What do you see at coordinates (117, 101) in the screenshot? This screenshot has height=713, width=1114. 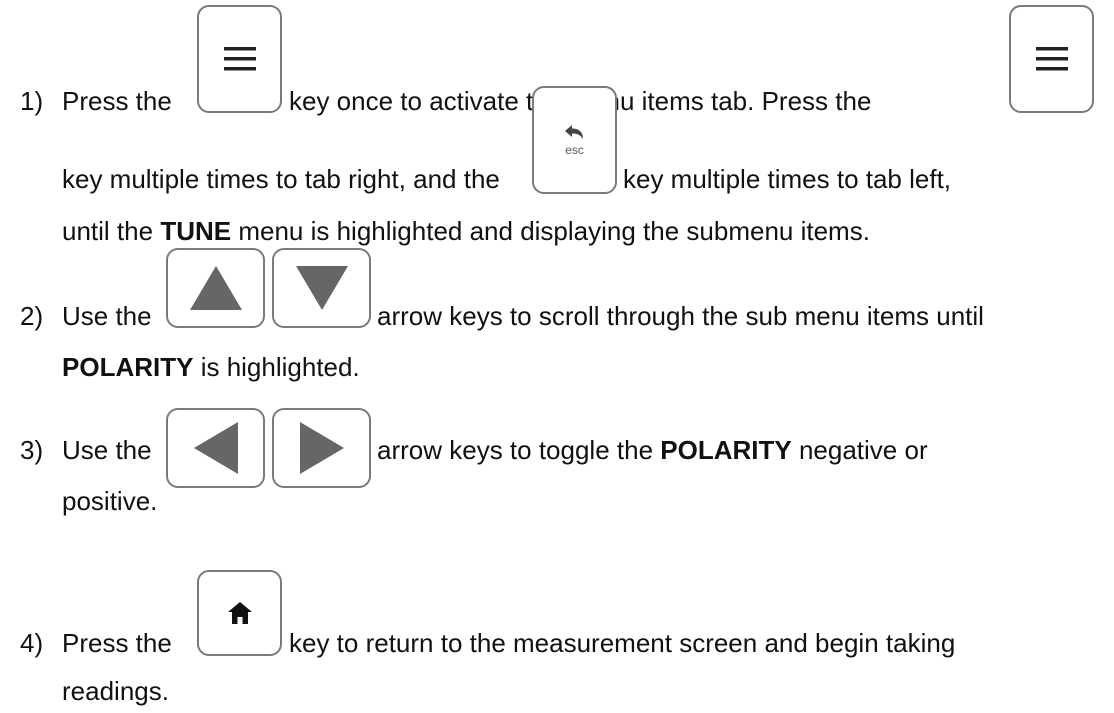 I see `step-1-line1-a: Press the` at bounding box center [117, 101].